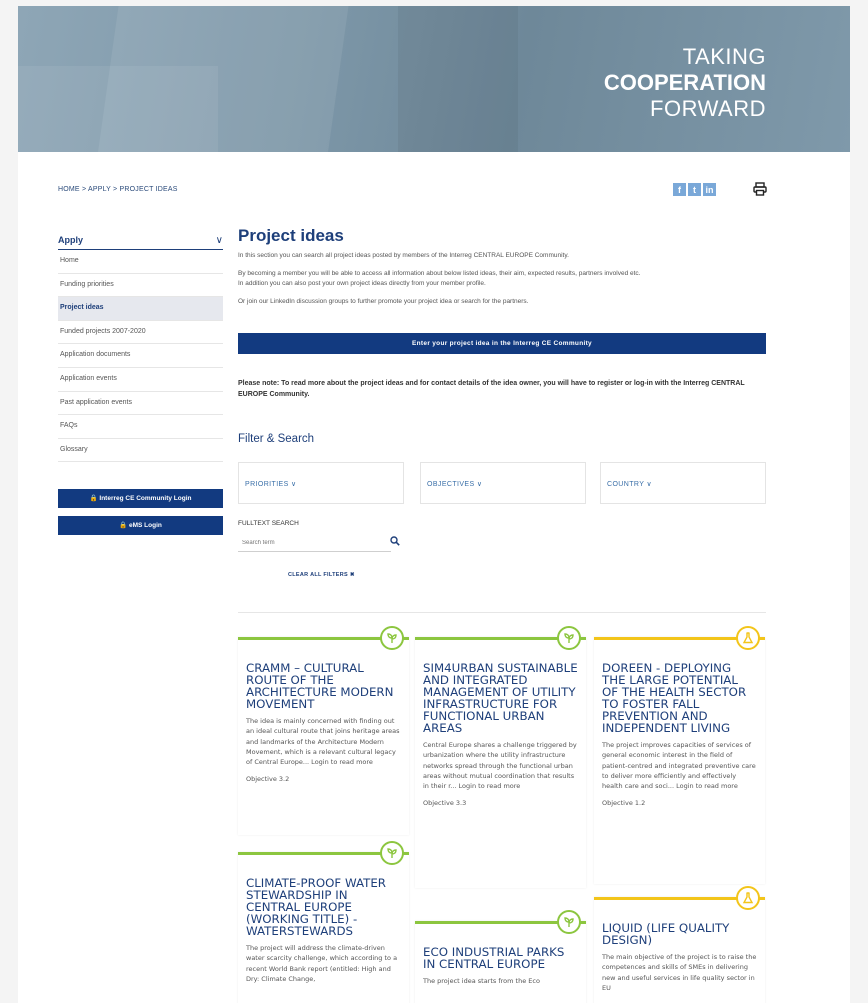  What do you see at coordinates (140, 286) in the screenshot?
I see `sidebar-item-funding-priorities: Funding priorities` at bounding box center [140, 286].